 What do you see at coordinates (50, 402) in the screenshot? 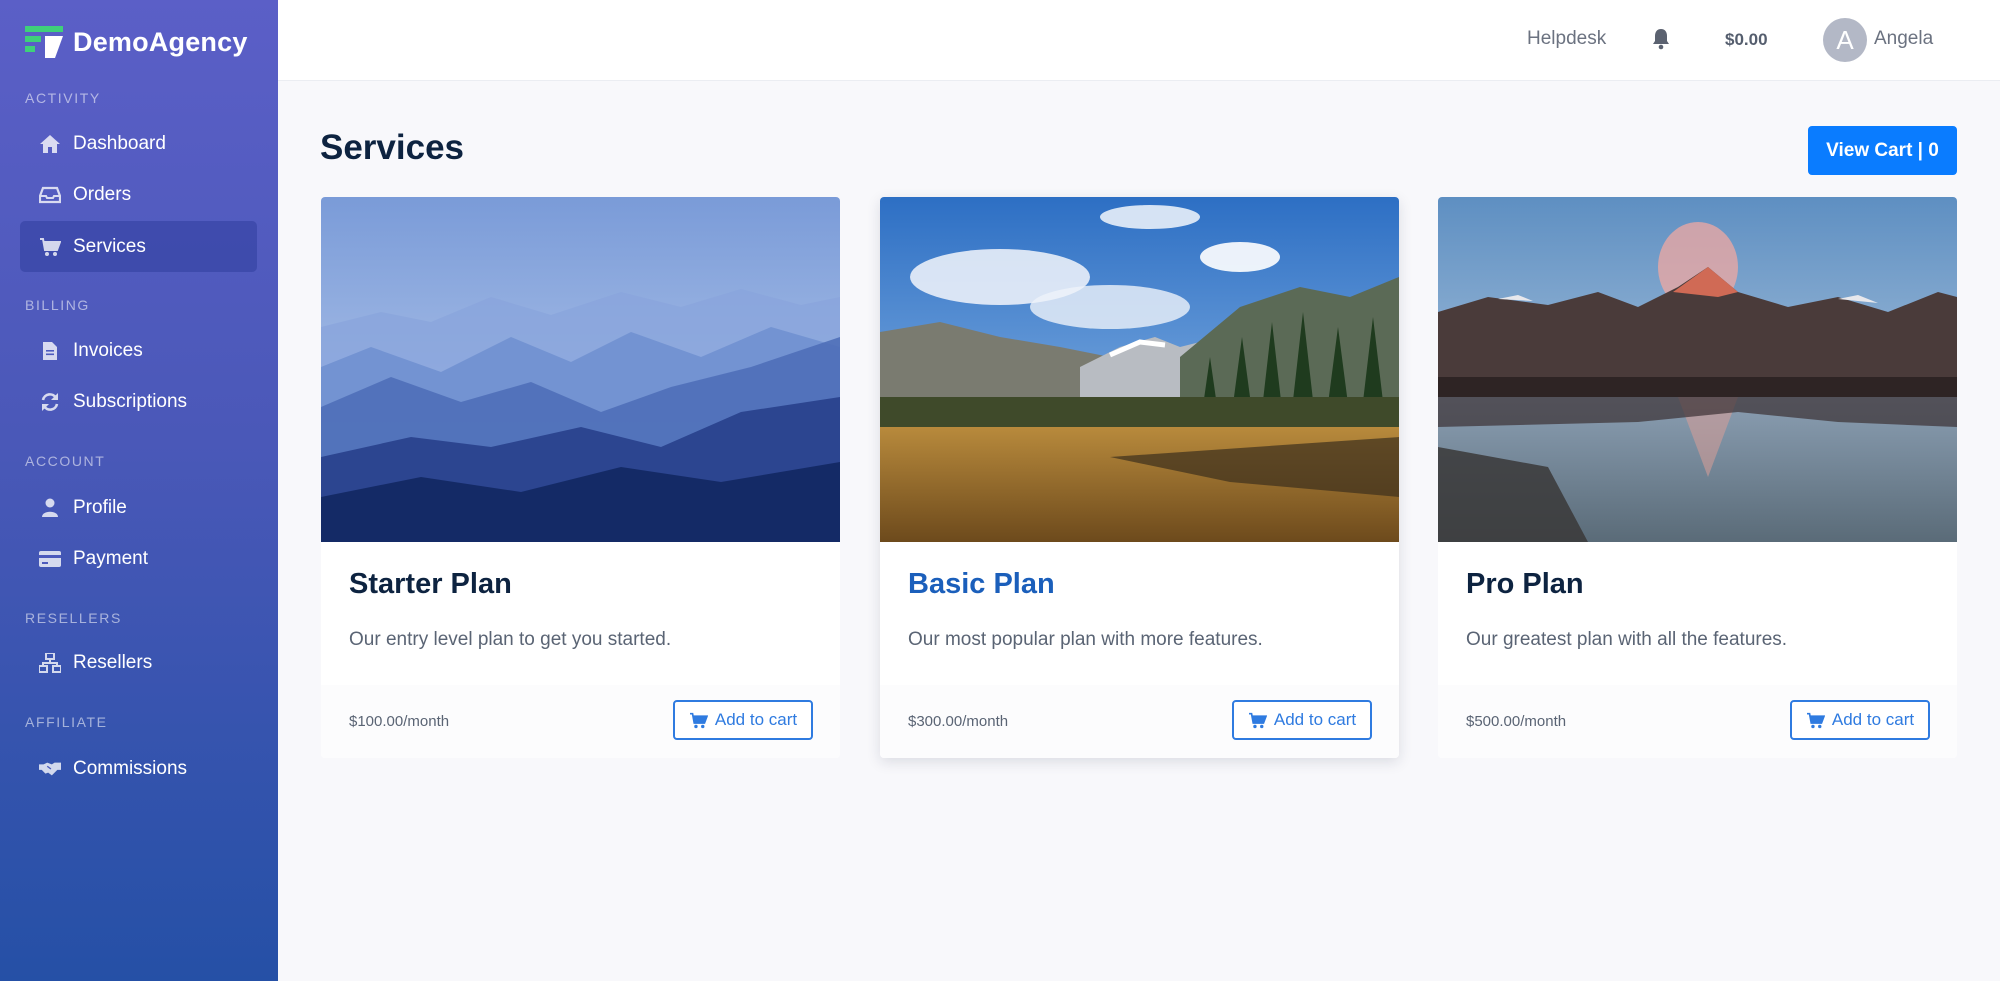
I see `refresh-icon` at bounding box center [50, 402].